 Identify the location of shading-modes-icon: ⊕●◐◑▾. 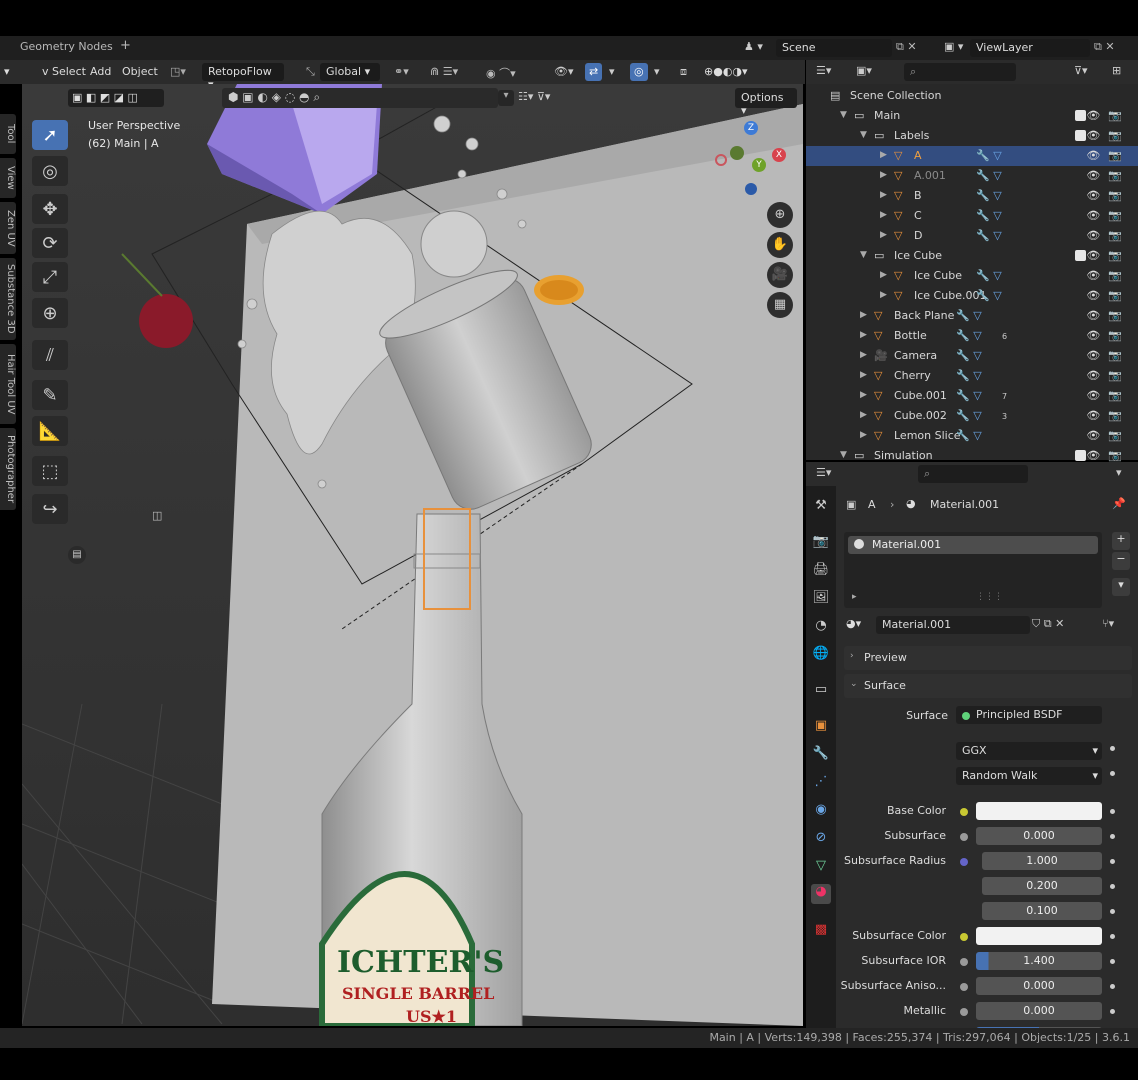
(726, 72).